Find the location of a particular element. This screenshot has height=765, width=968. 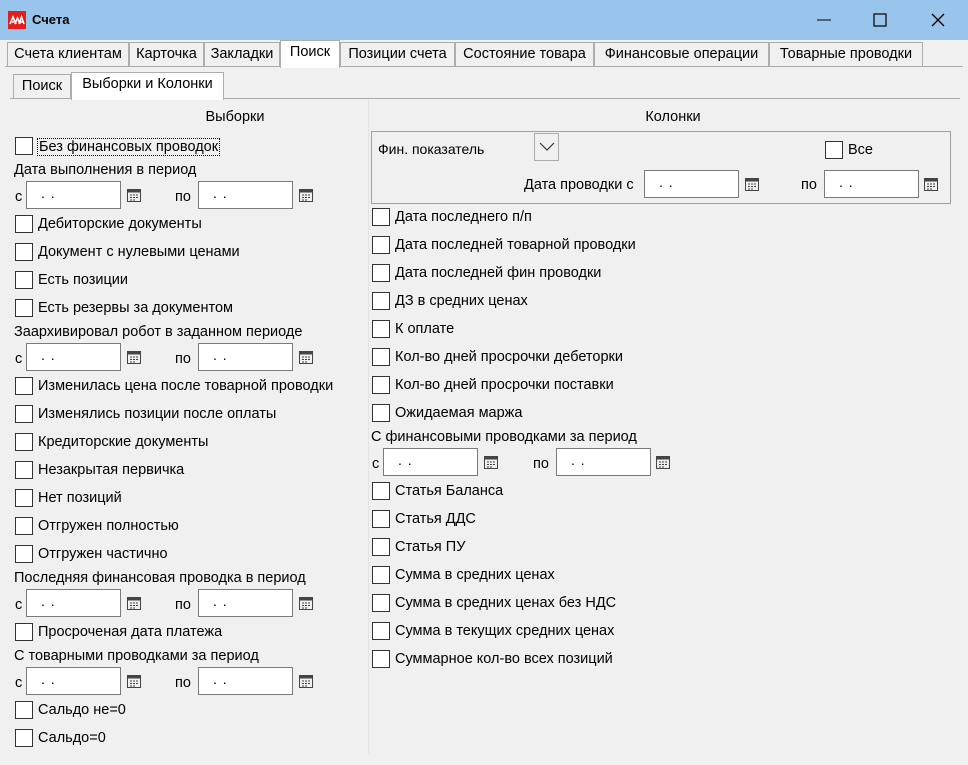

last-fin-from-date-input: . . is located at coordinates (73, 603).